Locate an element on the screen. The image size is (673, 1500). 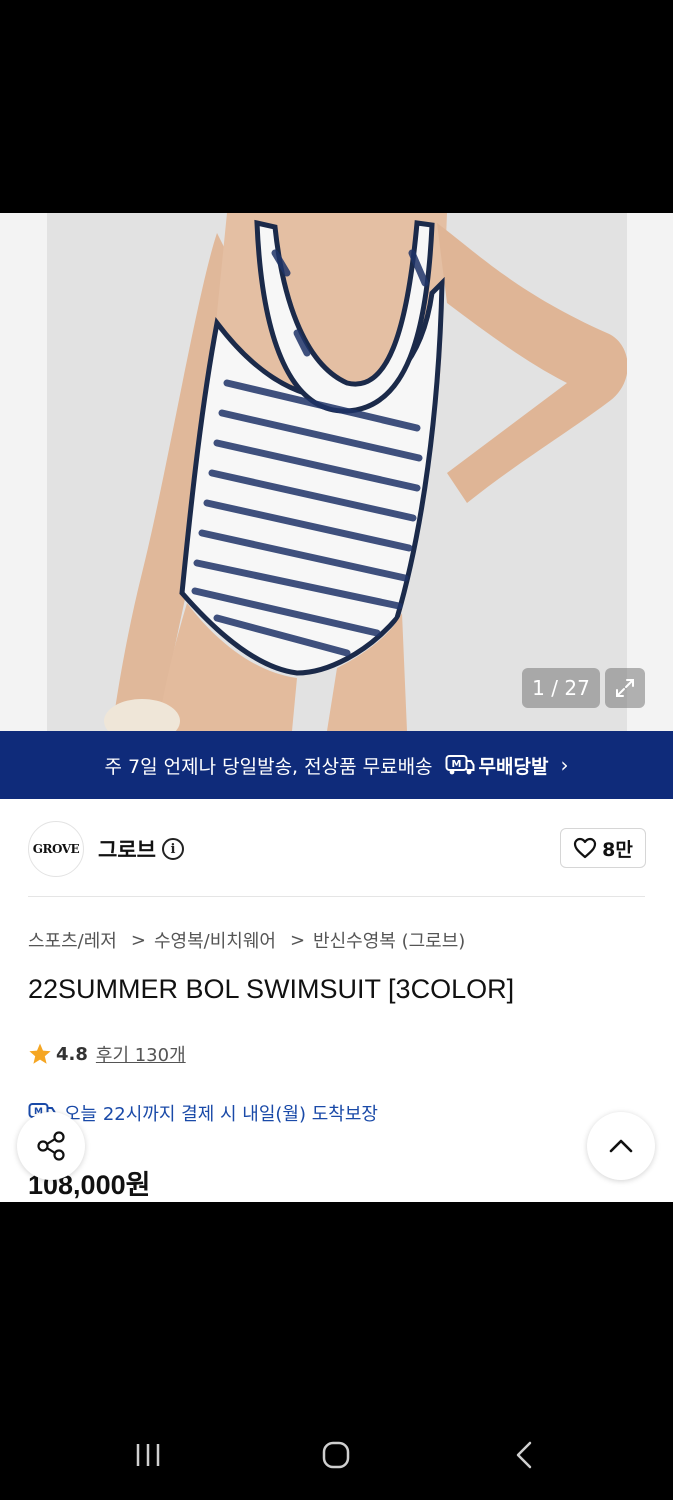
expand-button is located at coordinates (625, 688).